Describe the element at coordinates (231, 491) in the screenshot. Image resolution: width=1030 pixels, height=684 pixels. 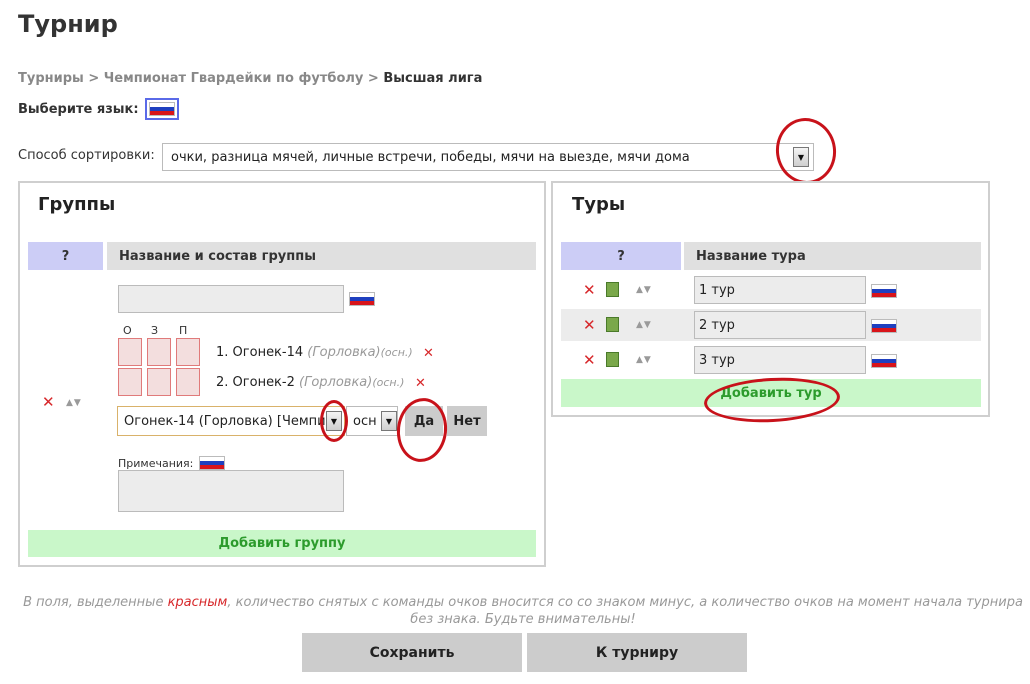
I see `notes-textarea` at that location.